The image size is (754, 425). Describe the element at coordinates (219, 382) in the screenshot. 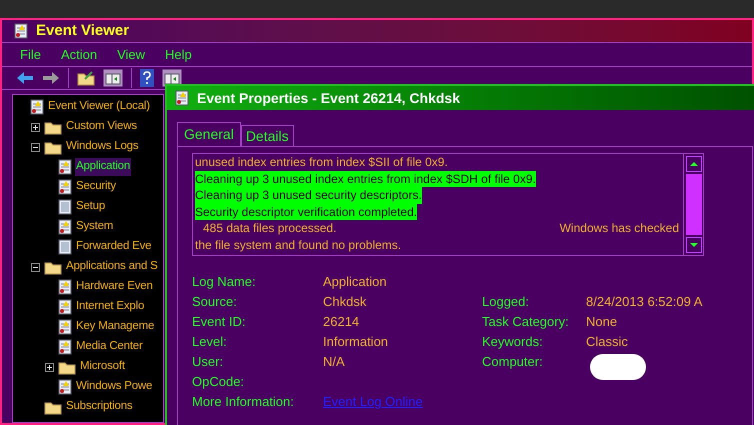

I see `field-label: OpCode:` at that location.